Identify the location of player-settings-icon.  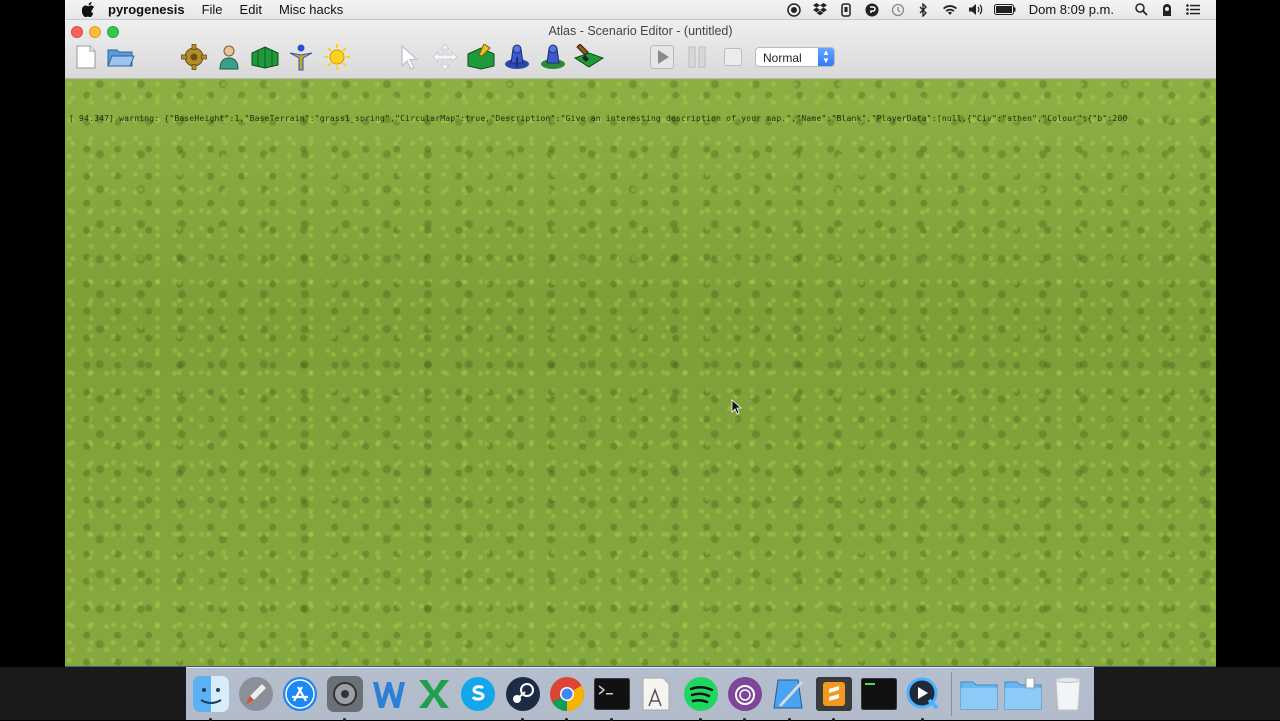
(229, 57).